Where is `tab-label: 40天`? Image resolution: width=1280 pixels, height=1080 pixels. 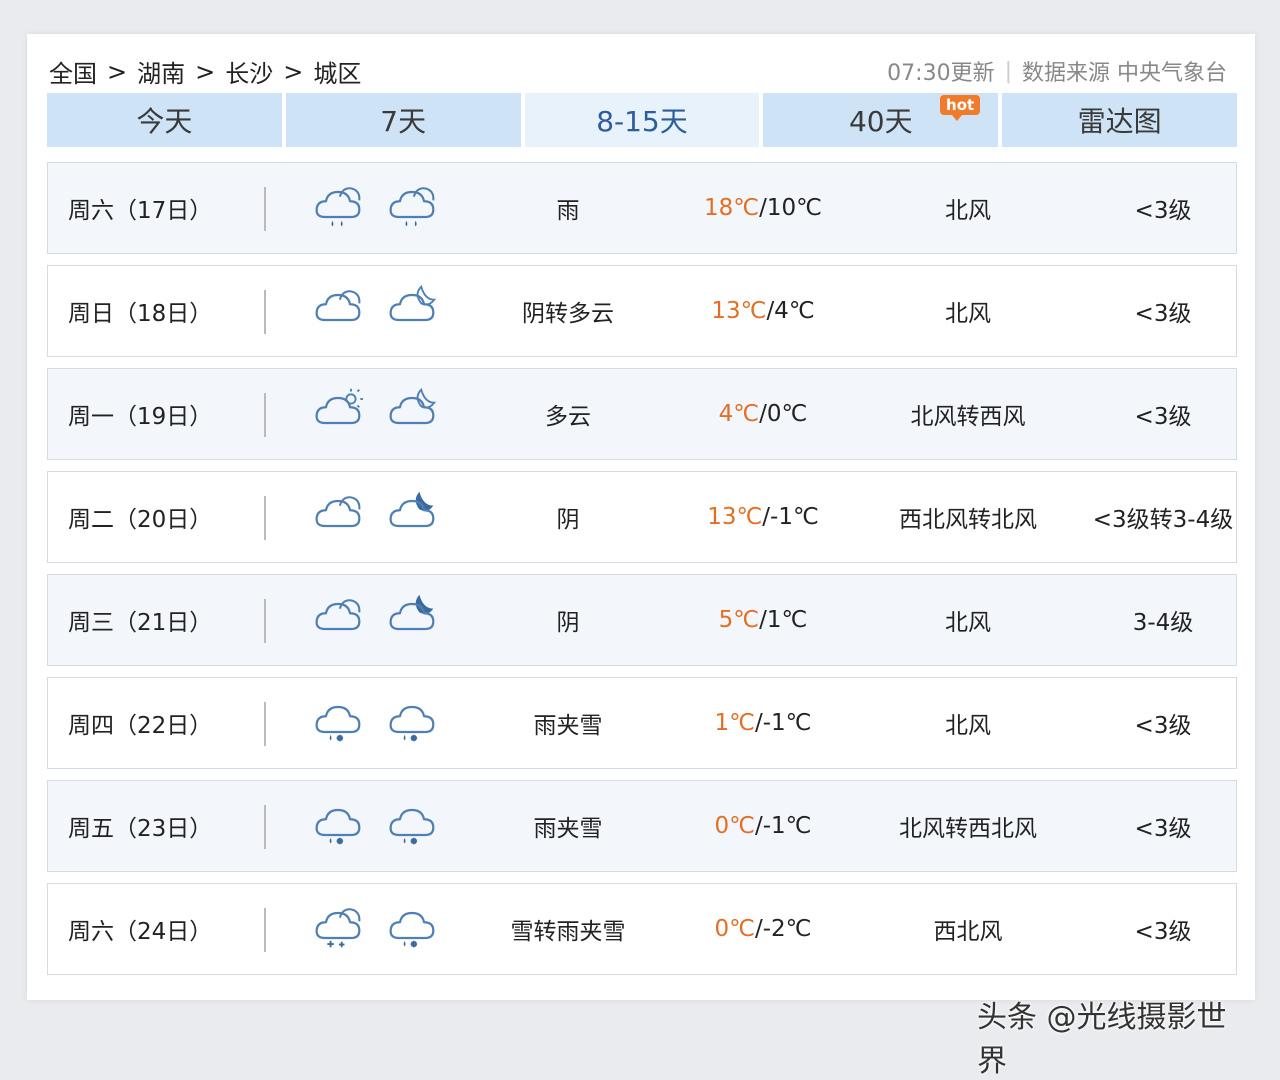 tab-label: 40天 is located at coordinates (880, 121).